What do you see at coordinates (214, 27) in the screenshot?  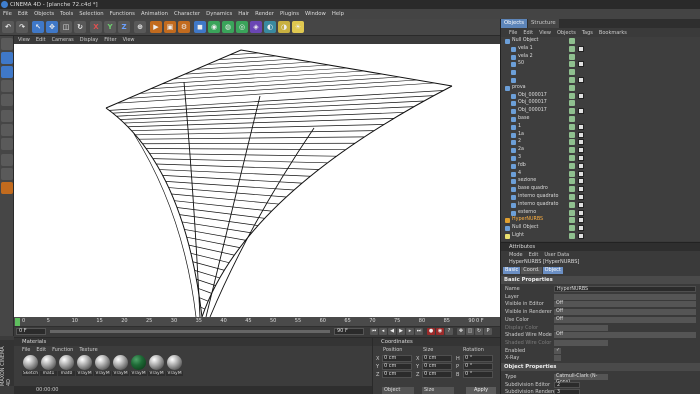 I see `nurbs-icon: ◉` at bounding box center [214, 27].